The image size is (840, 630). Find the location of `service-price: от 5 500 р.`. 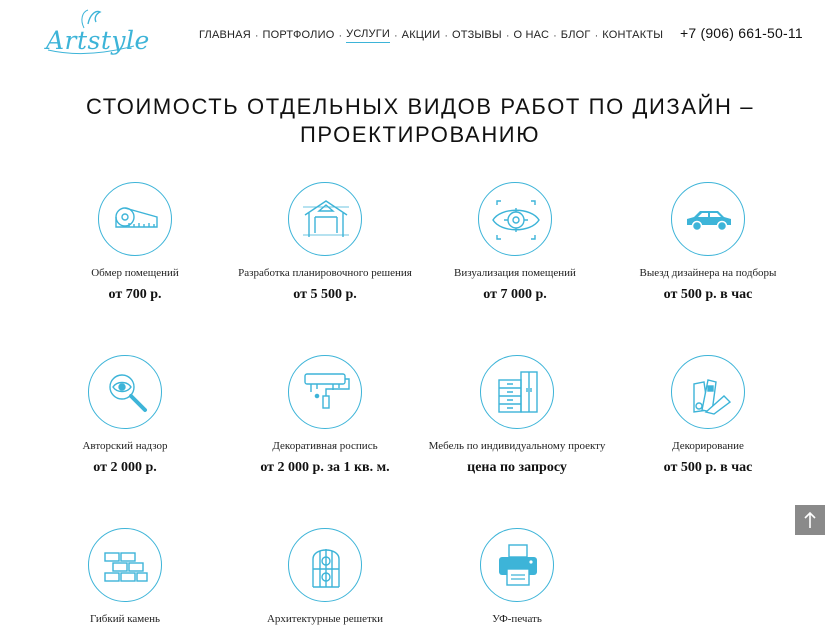

service-price: от 5 500 р. is located at coordinates (325, 294).